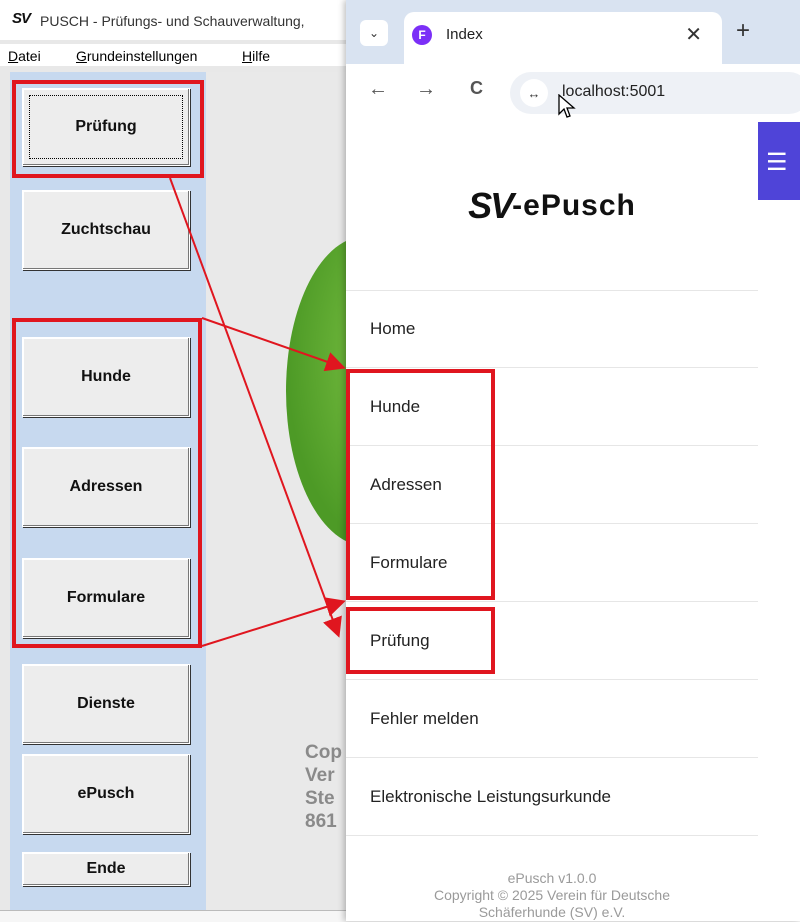  I want to click on brand-sv: SV, so click(491, 205).